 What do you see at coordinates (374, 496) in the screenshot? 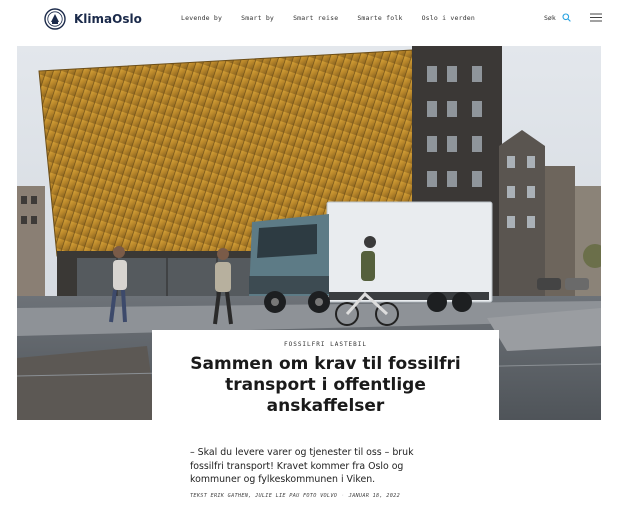
I see `byline-date: JANUAR 18, 2022` at bounding box center [374, 496].